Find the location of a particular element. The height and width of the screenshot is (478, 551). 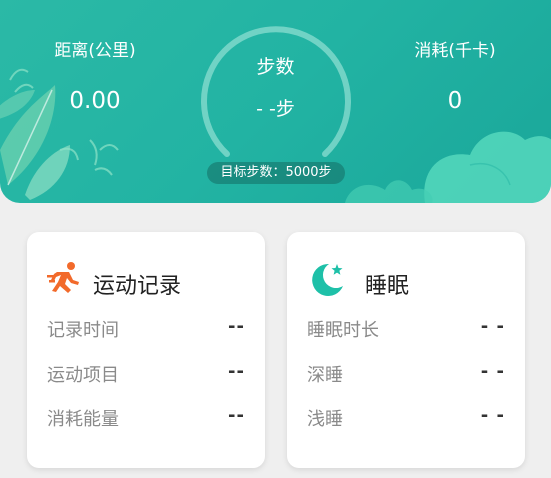

exercise-card-title: 运动记录 is located at coordinates (137, 286).